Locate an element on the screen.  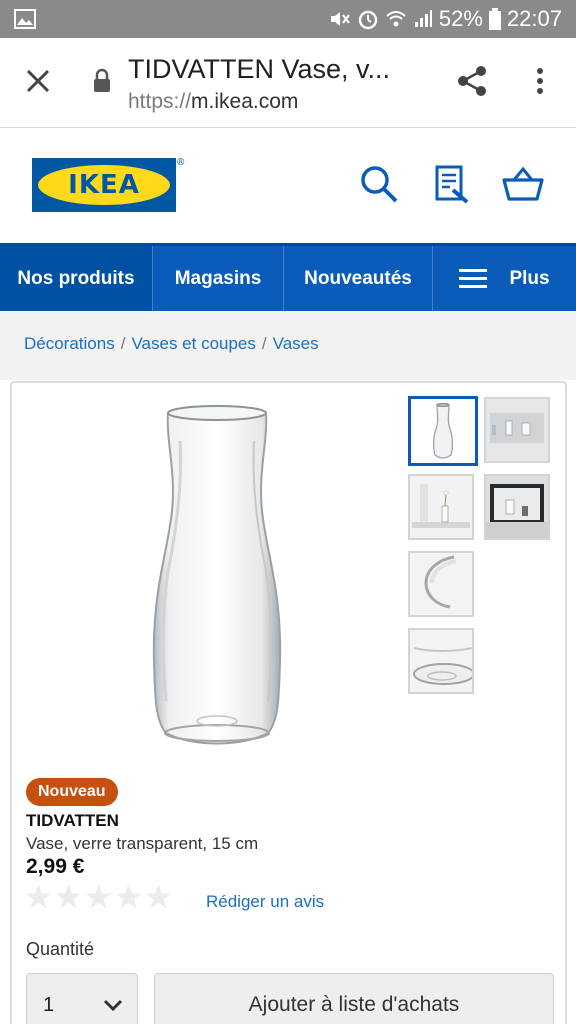
site-header: IKEA ® is located at coordinates (288, 186).